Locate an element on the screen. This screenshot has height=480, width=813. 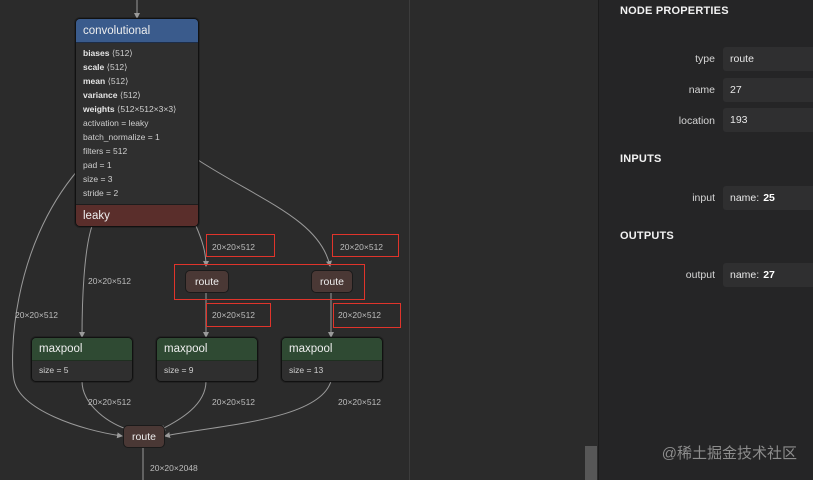
prop-value-type: route is located at coordinates (768, 59).